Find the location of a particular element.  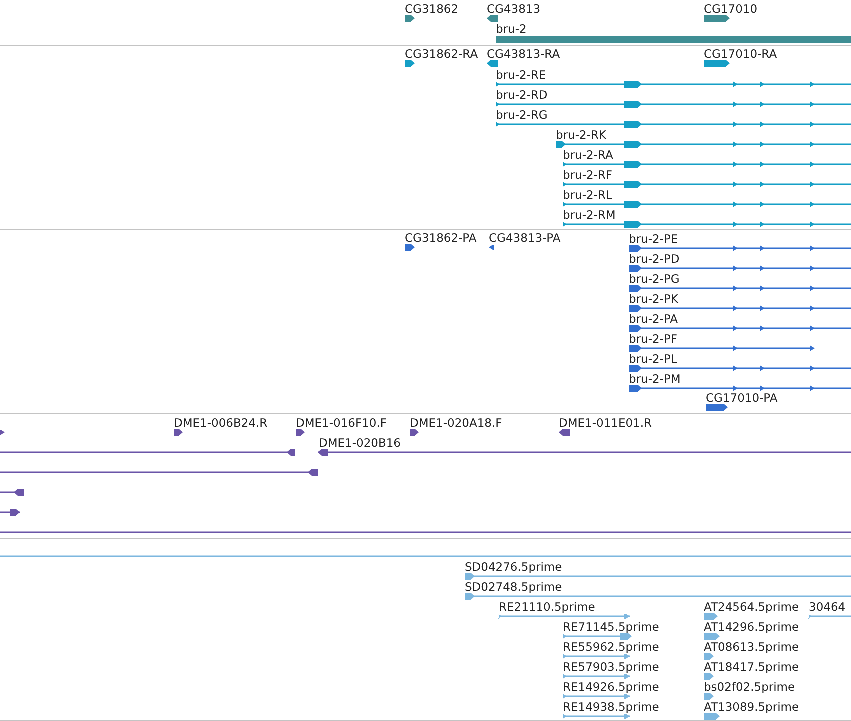

feature-label: bru-2-RE is located at coordinates (521, 75).